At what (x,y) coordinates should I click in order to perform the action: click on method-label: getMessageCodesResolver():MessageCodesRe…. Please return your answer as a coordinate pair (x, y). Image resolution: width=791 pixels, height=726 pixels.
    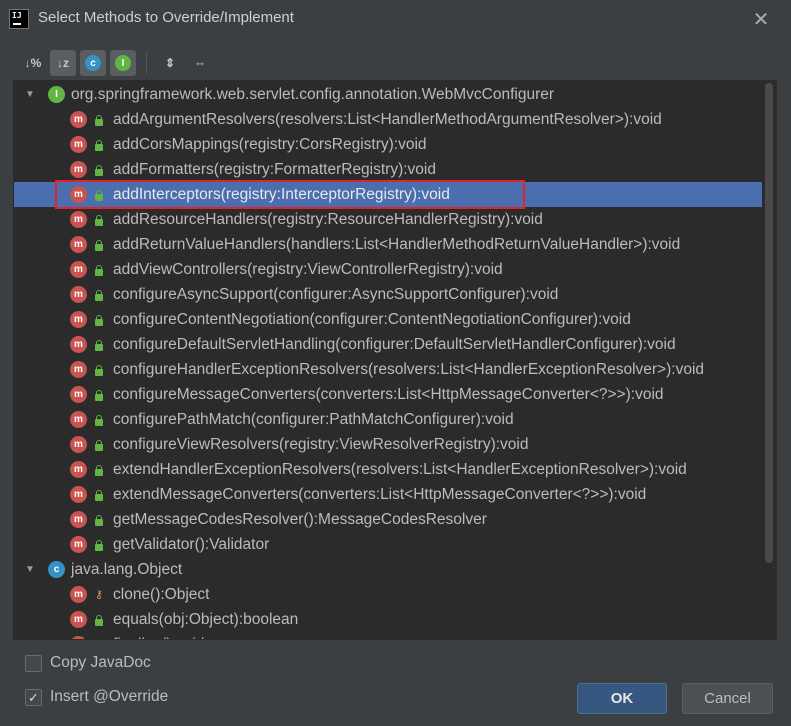
    Looking at the image, I should click on (300, 519).